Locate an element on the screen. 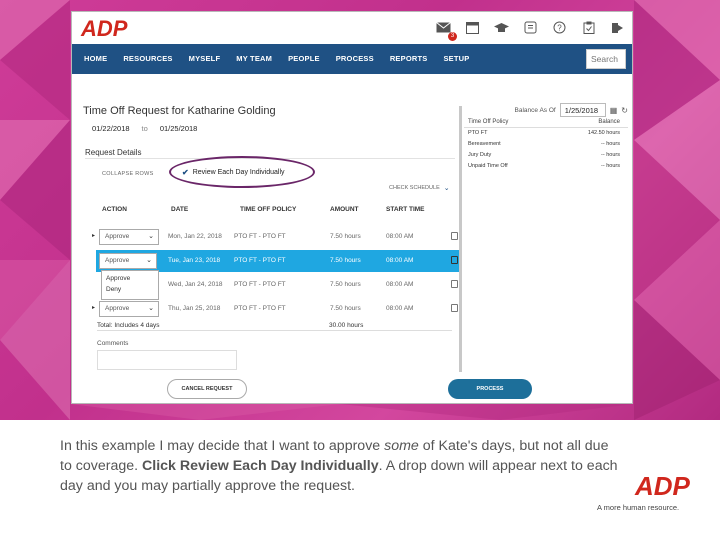 This screenshot has width=720, height=540. option-approve: Approve is located at coordinates (130, 278).